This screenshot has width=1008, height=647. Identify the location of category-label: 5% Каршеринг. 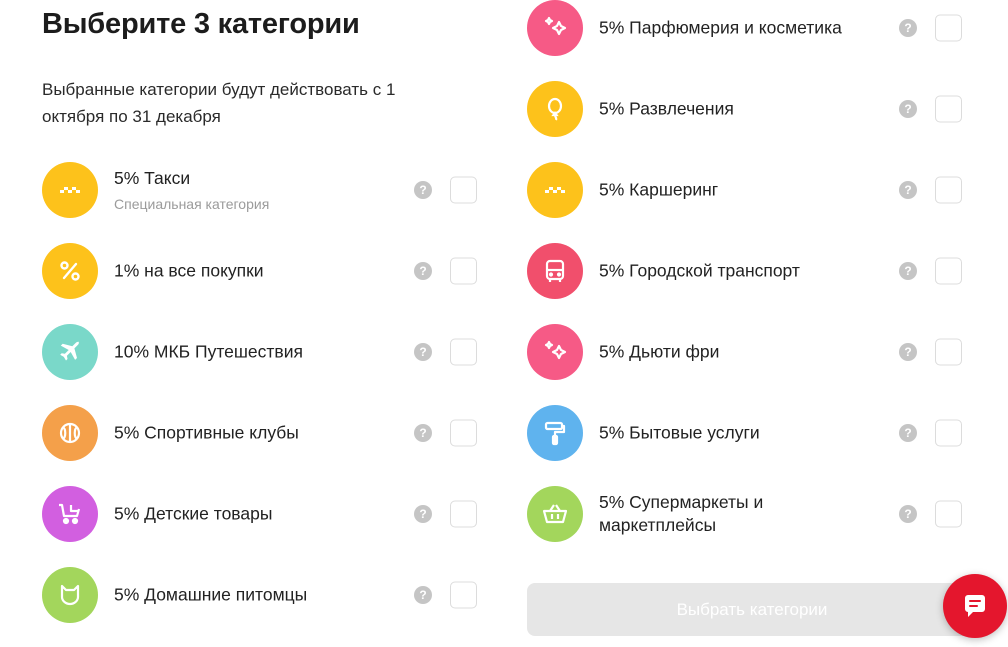
(659, 189).